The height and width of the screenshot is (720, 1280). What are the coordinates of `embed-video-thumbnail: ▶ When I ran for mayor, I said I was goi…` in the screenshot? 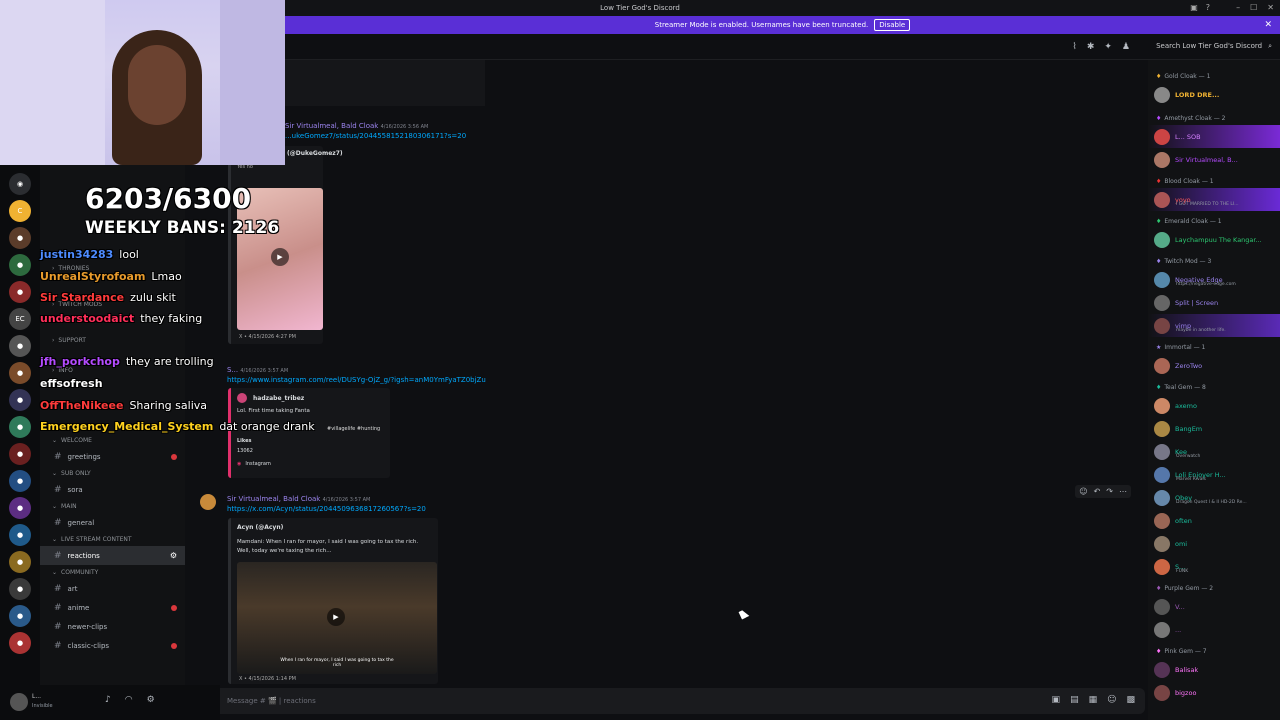 It's located at (337, 618).